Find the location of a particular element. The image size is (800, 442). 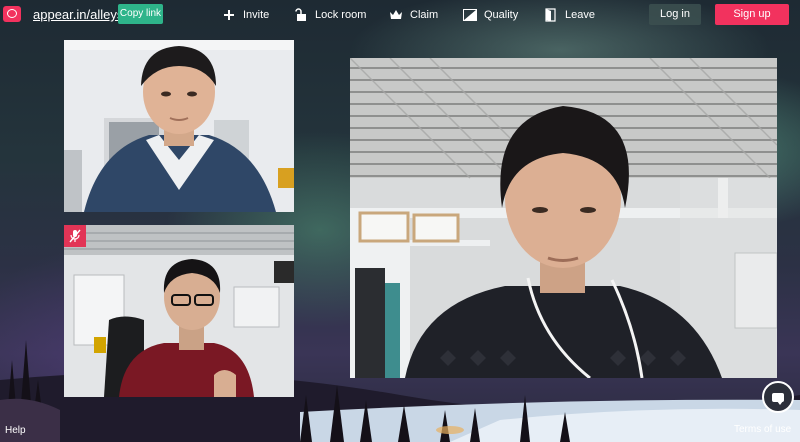

participant-2-video is located at coordinates (179, 311).